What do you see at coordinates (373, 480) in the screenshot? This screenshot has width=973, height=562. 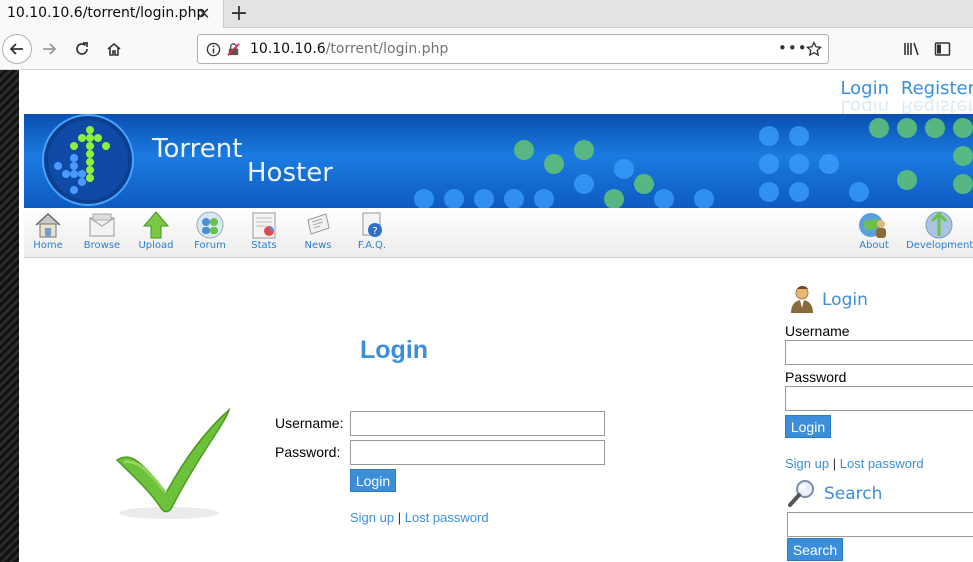 I see `login-button: Login` at bounding box center [373, 480].